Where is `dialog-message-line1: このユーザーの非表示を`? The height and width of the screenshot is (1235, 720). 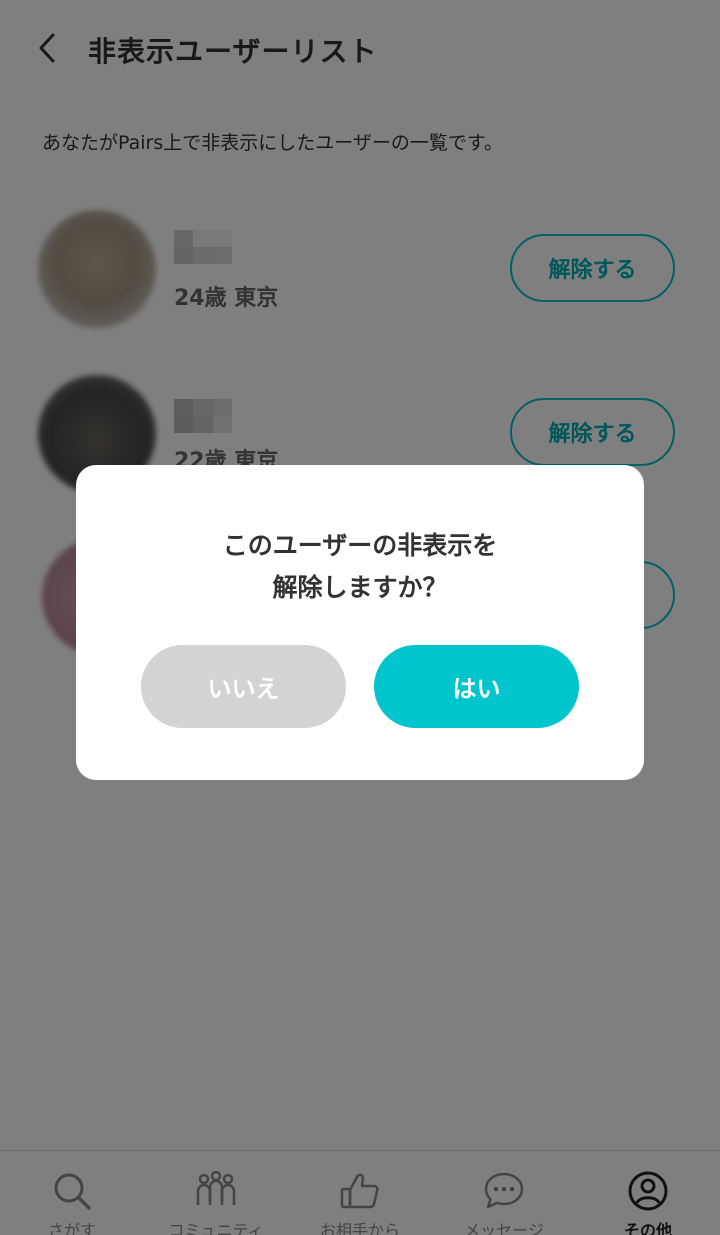
dialog-message-line1: このユーザーの非表示を is located at coordinates (360, 545).